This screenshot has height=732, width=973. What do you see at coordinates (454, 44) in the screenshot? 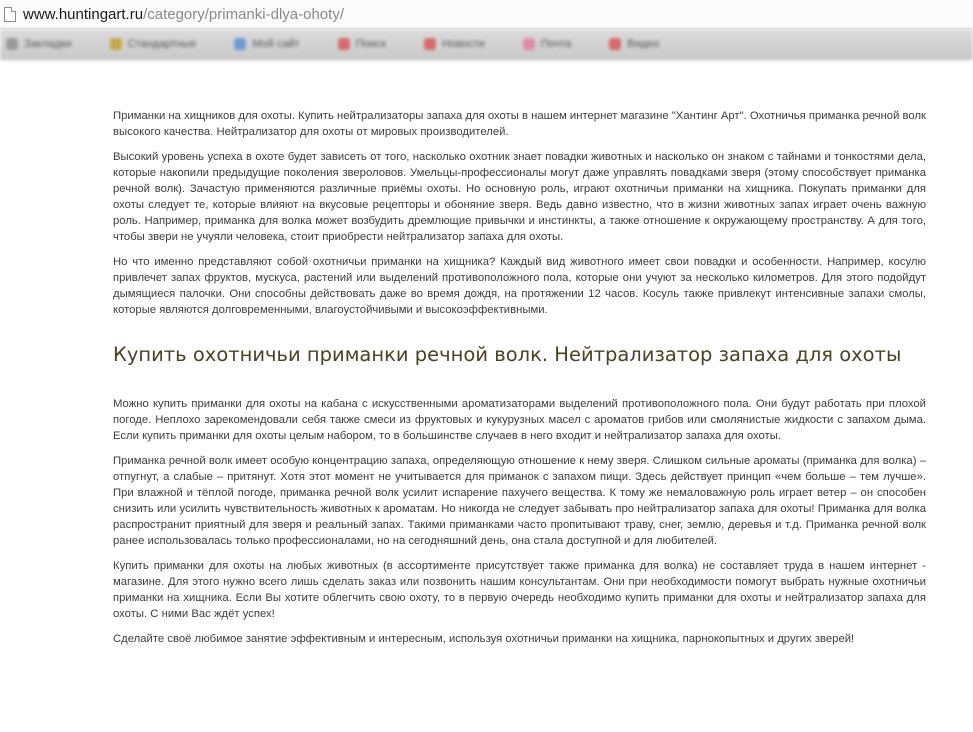
I see `bookmark-item: Новости` at bounding box center [454, 44].